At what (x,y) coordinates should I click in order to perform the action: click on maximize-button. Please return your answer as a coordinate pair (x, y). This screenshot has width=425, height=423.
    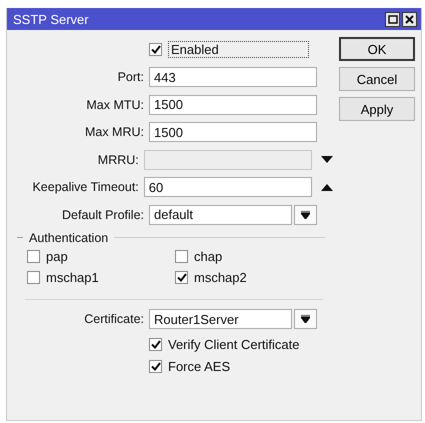
    Looking at the image, I should click on (392, 19).